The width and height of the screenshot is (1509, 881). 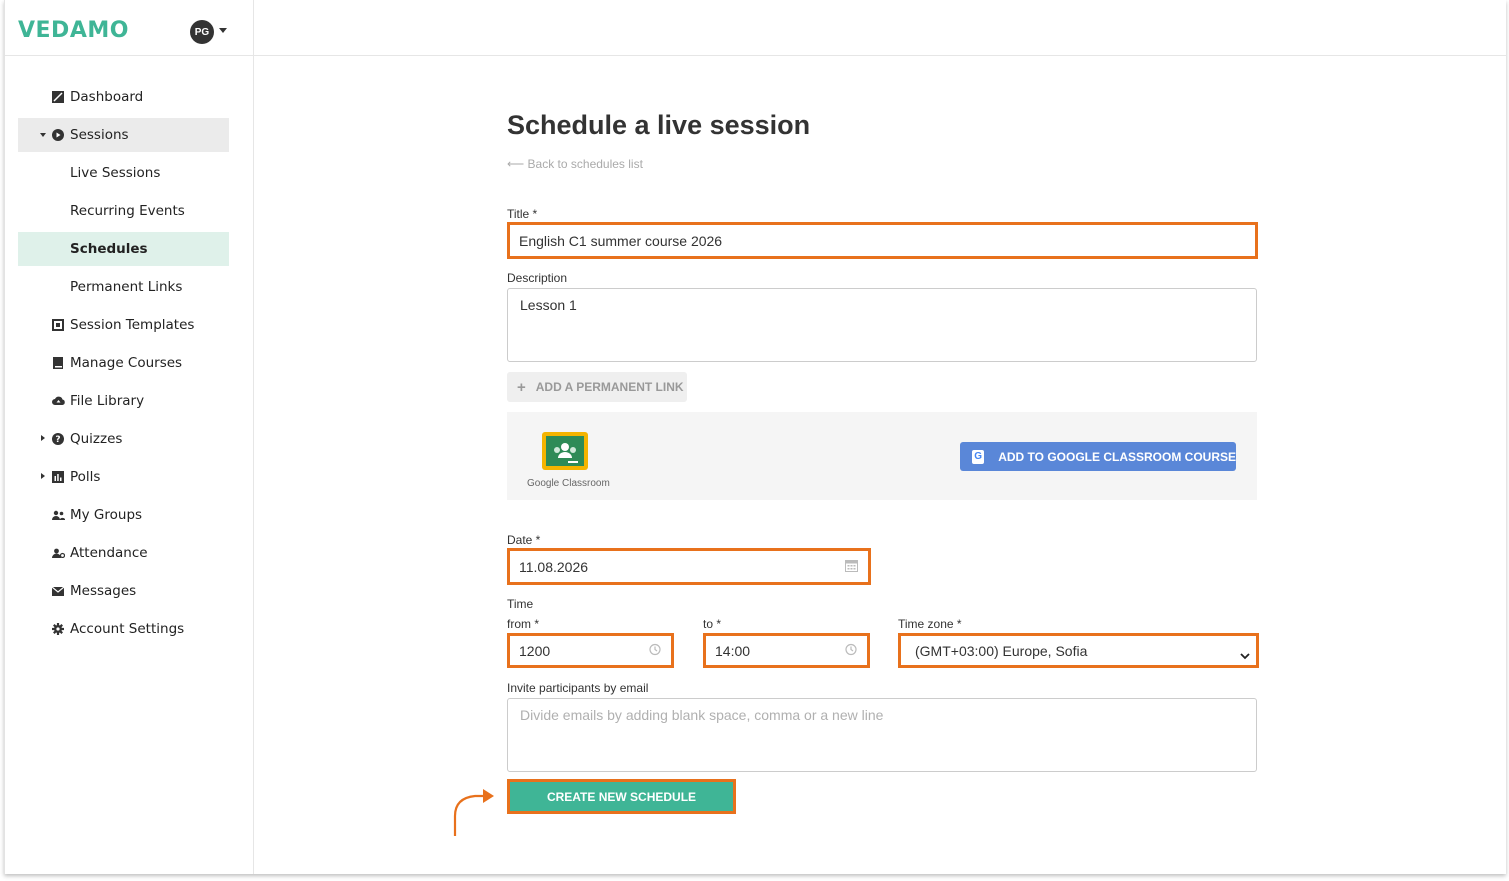 What do you see at coordinates (85, 477) in the screenshot?
I see `sidebar-item-label: Polls` at bounding box center [85, 477].